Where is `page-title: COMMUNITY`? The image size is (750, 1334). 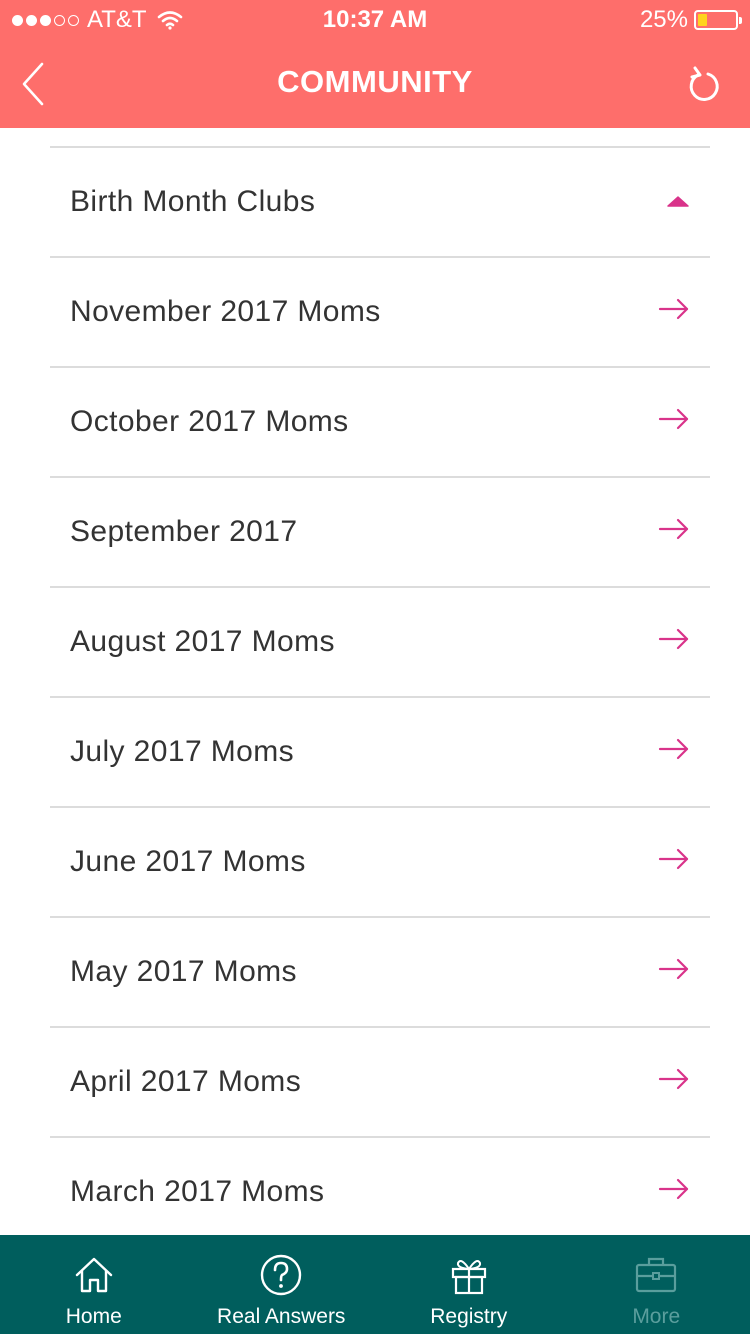 page-title: COMMUNITY is located at coordinates (375, 81).